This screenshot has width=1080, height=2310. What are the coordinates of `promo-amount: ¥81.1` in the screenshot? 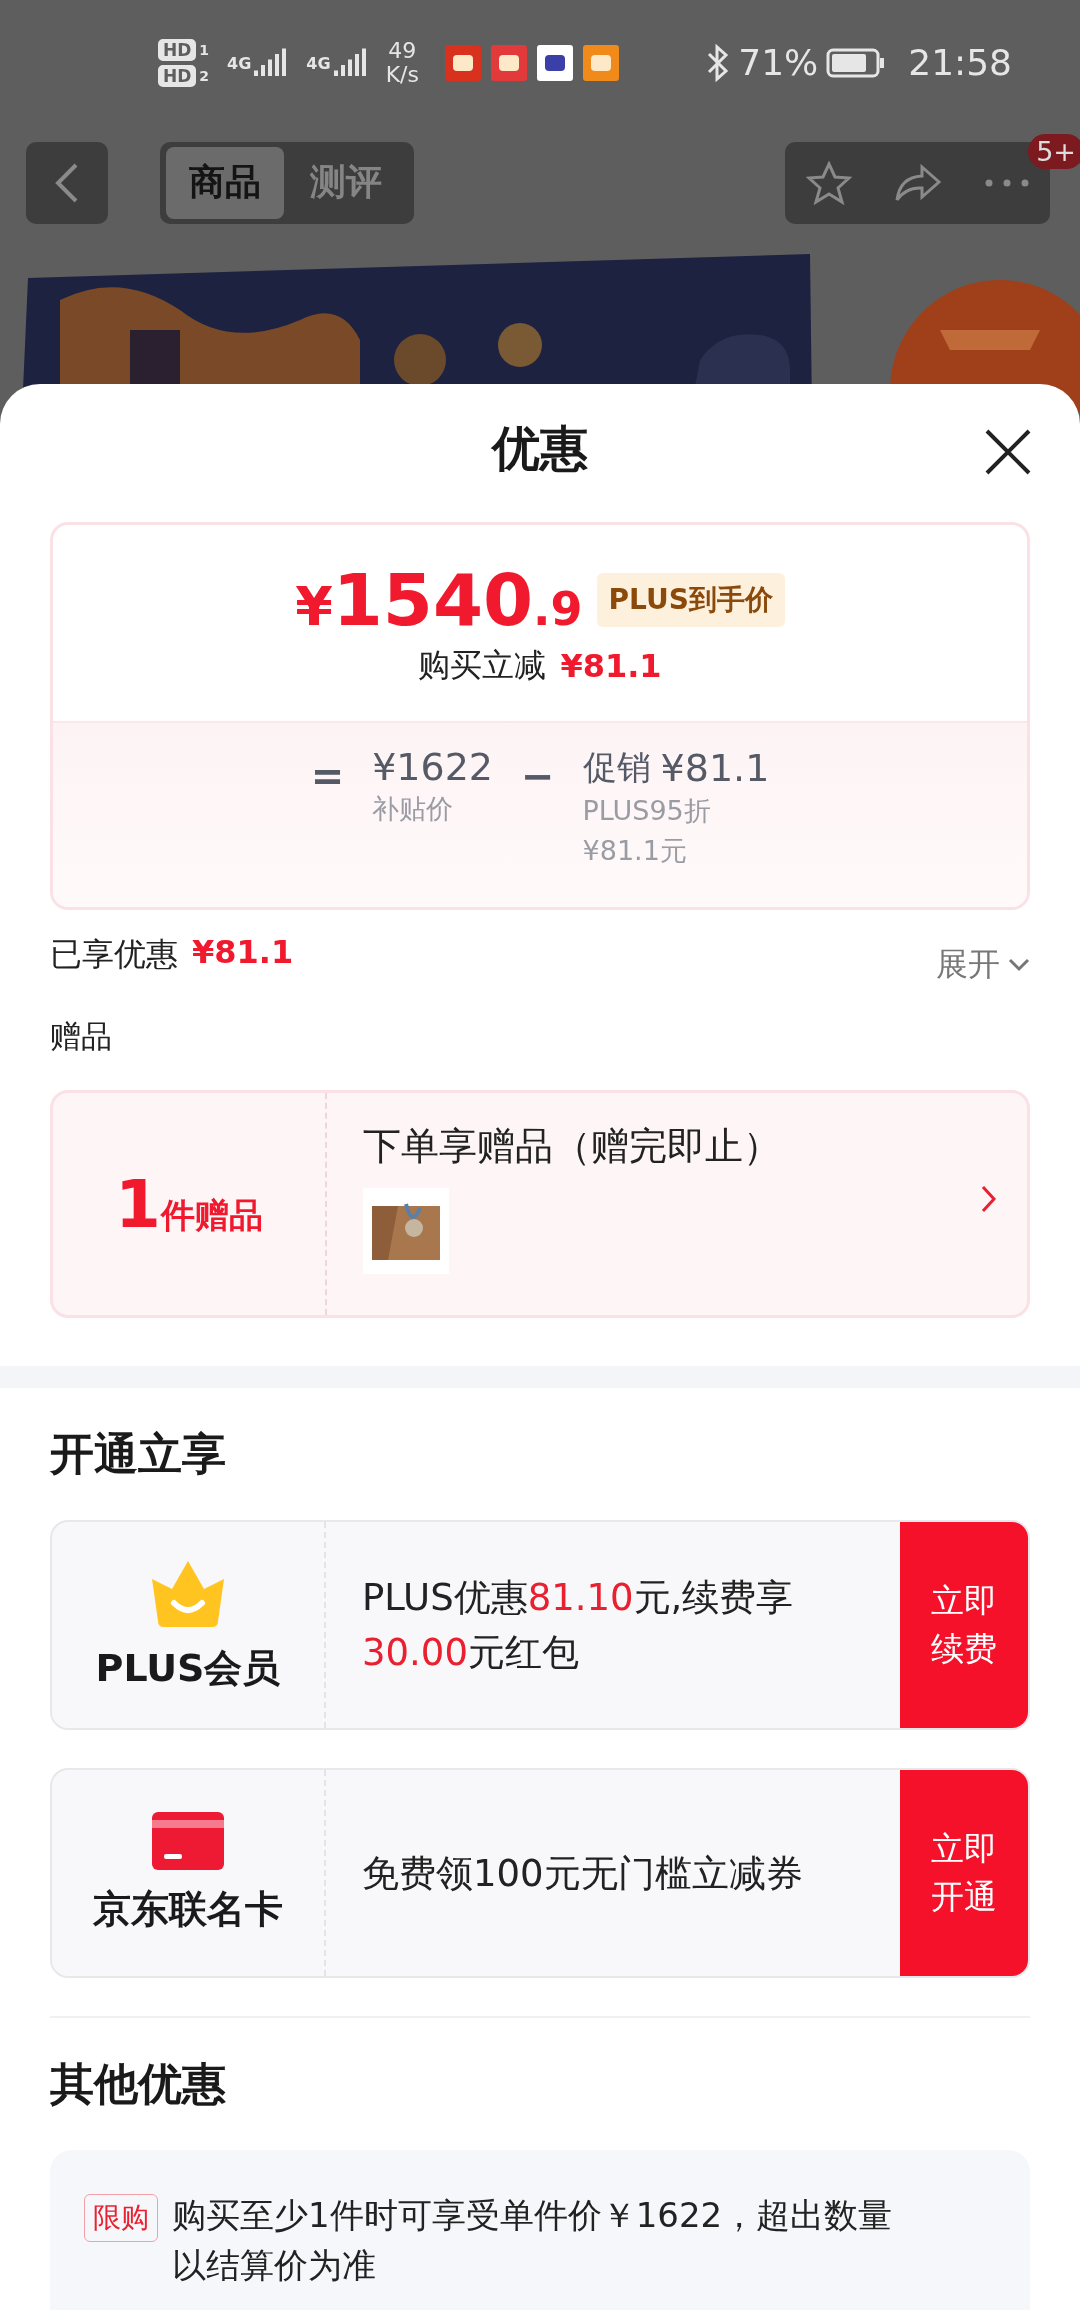 It's located at (715, 768).